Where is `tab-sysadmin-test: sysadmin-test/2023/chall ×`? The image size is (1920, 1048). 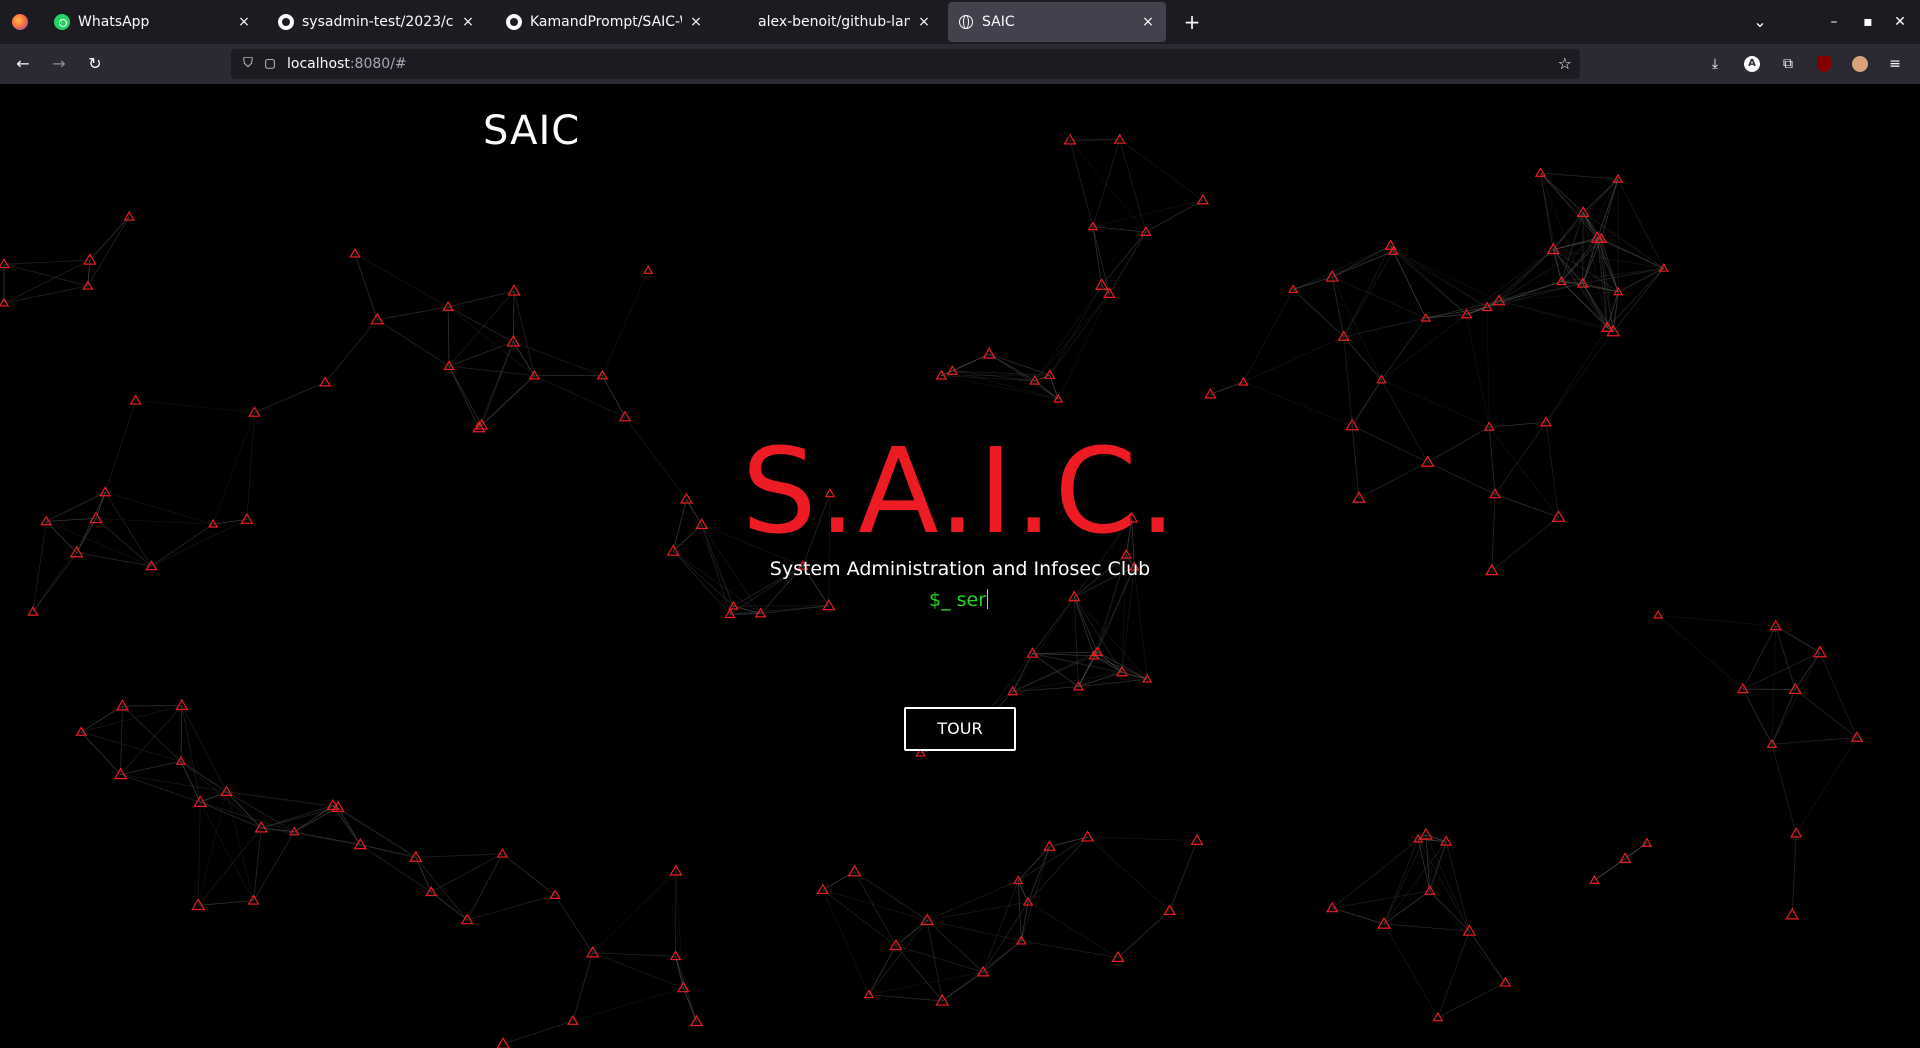 tab-sysadmin-test: sysadmin-test/2023/chall × is located at coordinates (377, 22).